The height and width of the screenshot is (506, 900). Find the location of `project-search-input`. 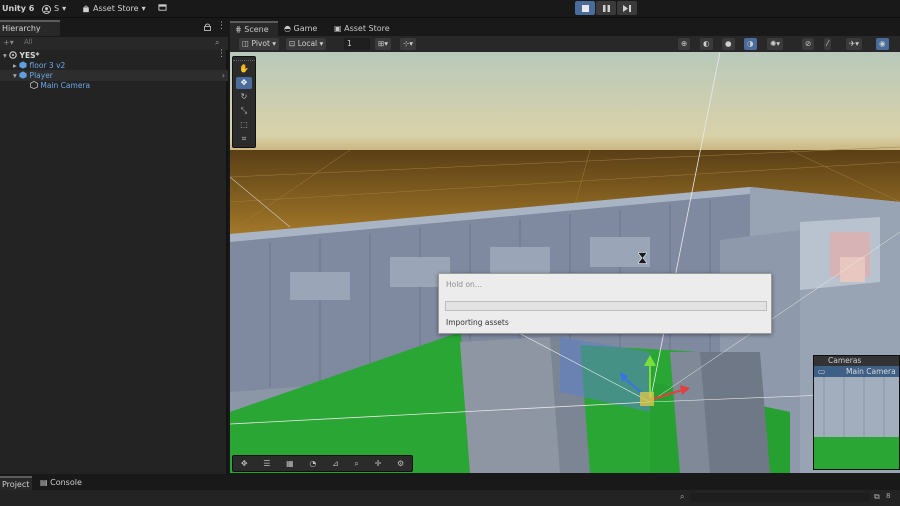

project-search-input is located at coordinates (780, 497).